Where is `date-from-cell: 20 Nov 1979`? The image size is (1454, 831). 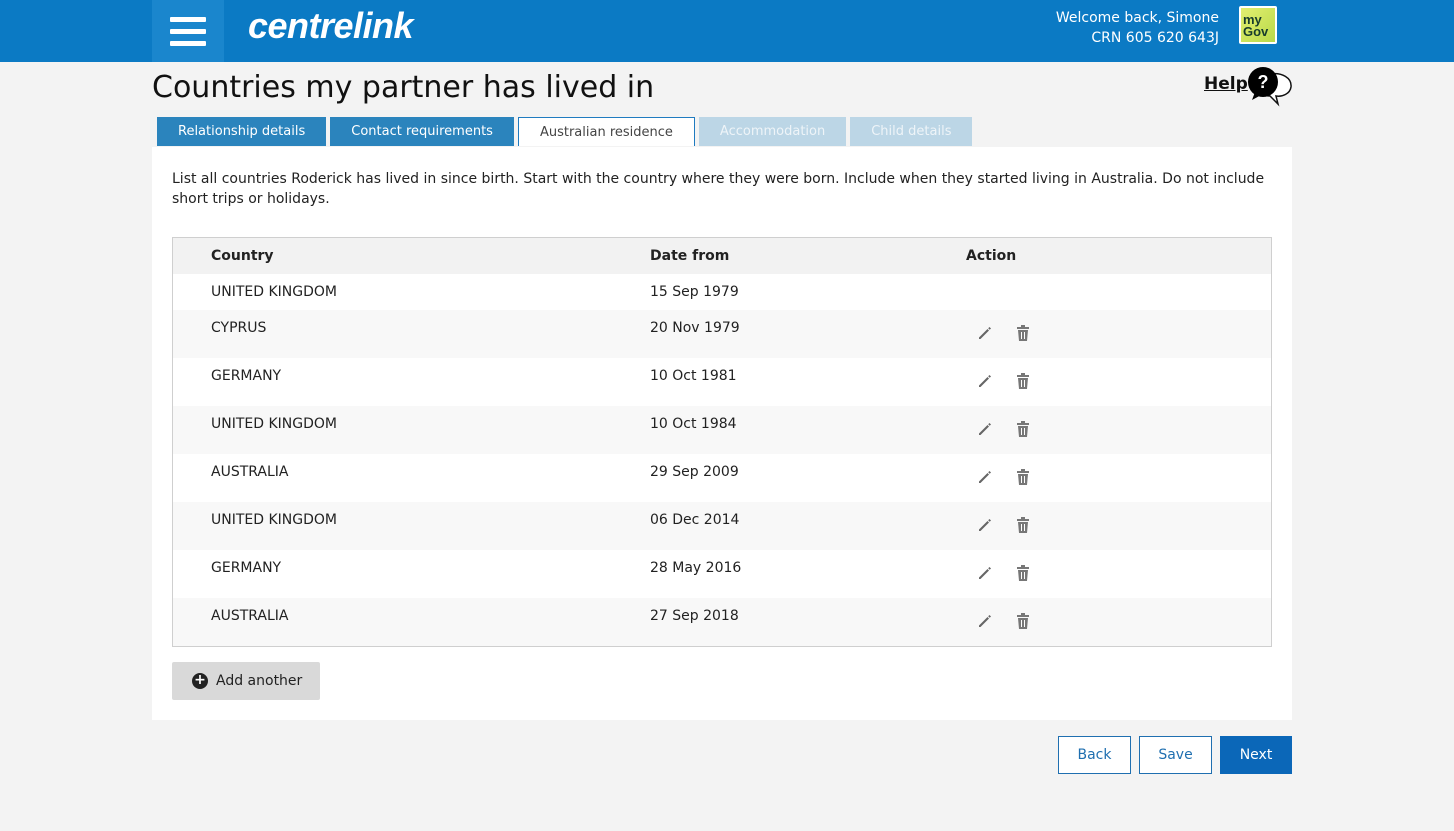 date-from-cell: 20 Nov 1979 is located at coordinates (695, 328).